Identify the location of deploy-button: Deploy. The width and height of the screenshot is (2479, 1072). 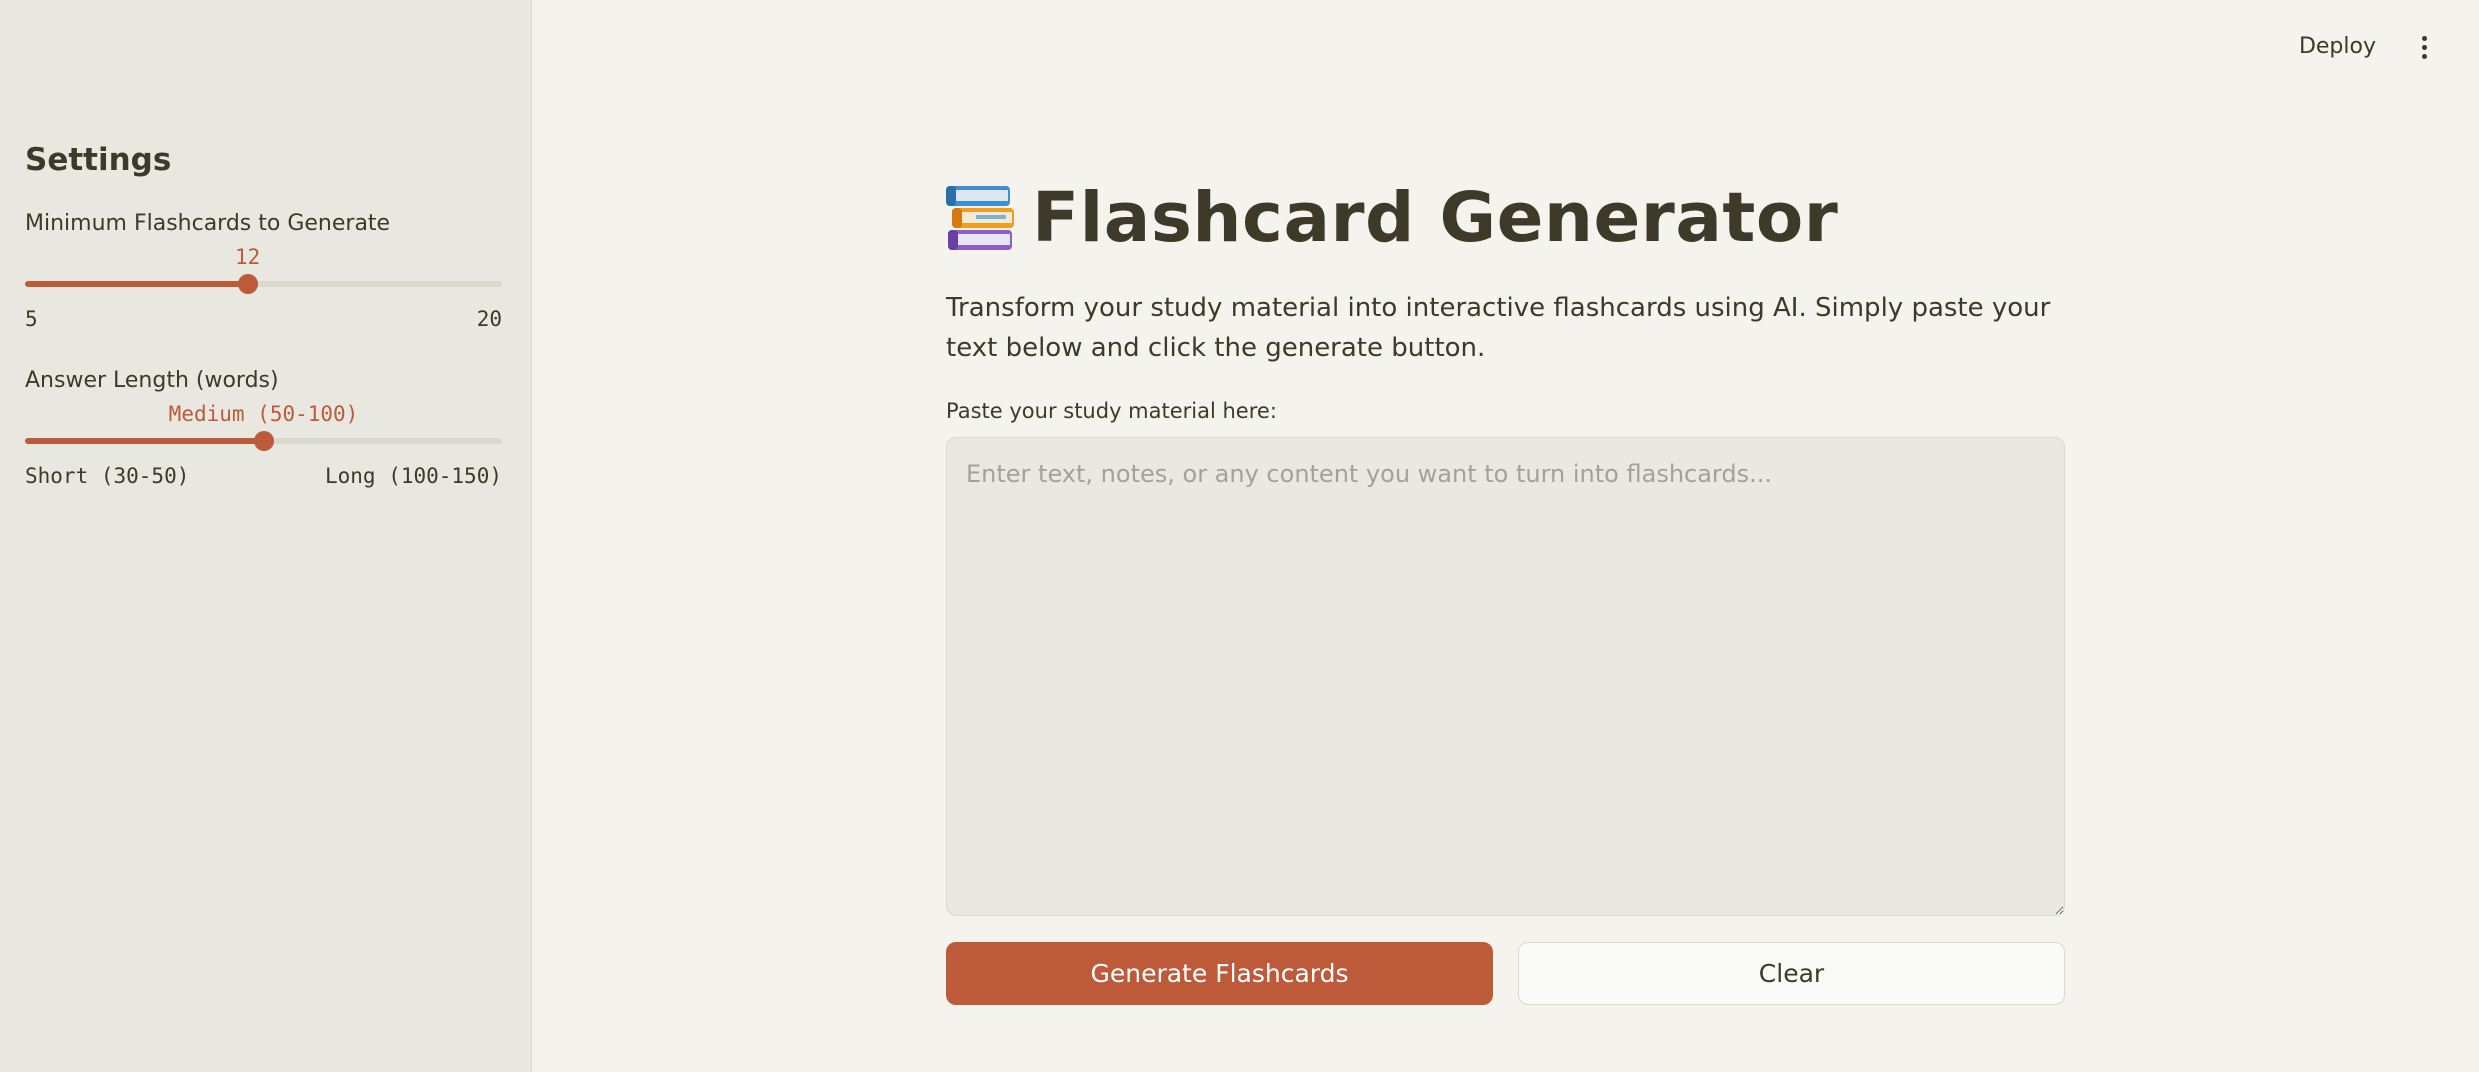
(2337, 46).